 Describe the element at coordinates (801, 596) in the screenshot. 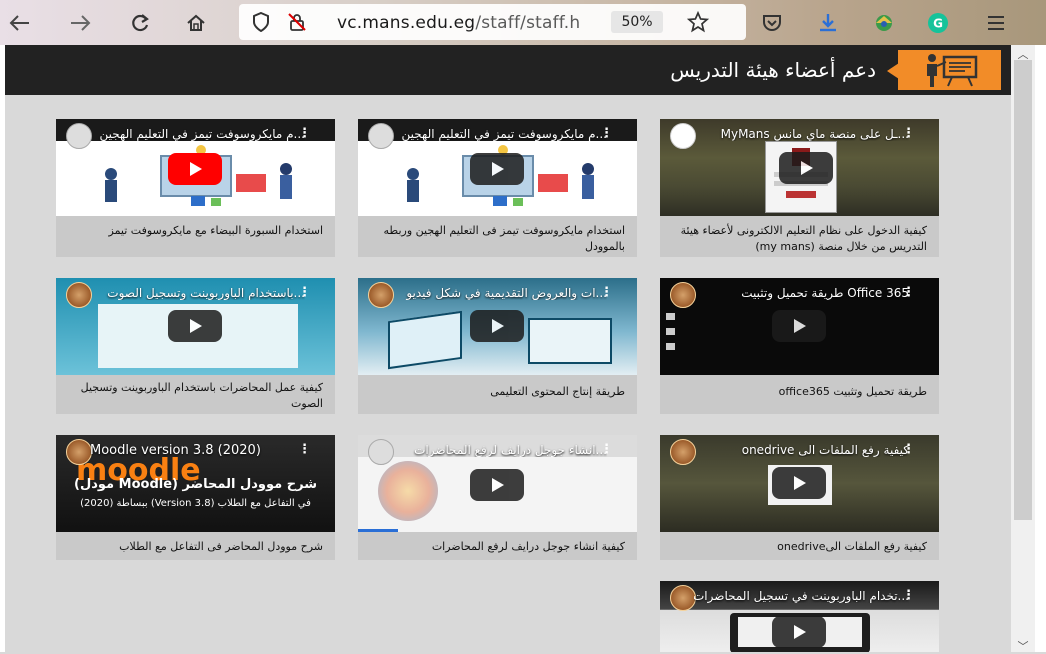

I see `video-thumb-title: ...تخدام الباوربوينت في تسجيل المحاضرات` at that location.